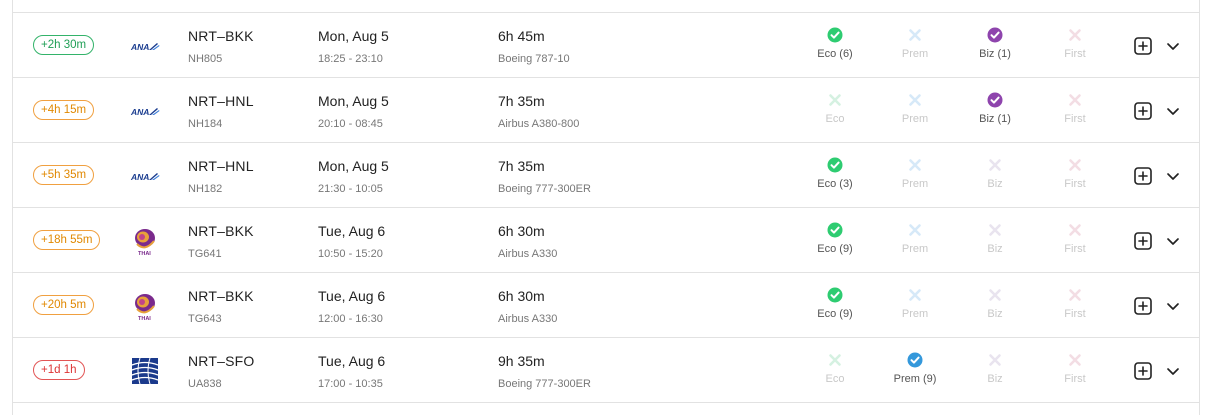 This screenshot has height=415, width=1214. I want to click on x-green-icon, so click(835, 100).